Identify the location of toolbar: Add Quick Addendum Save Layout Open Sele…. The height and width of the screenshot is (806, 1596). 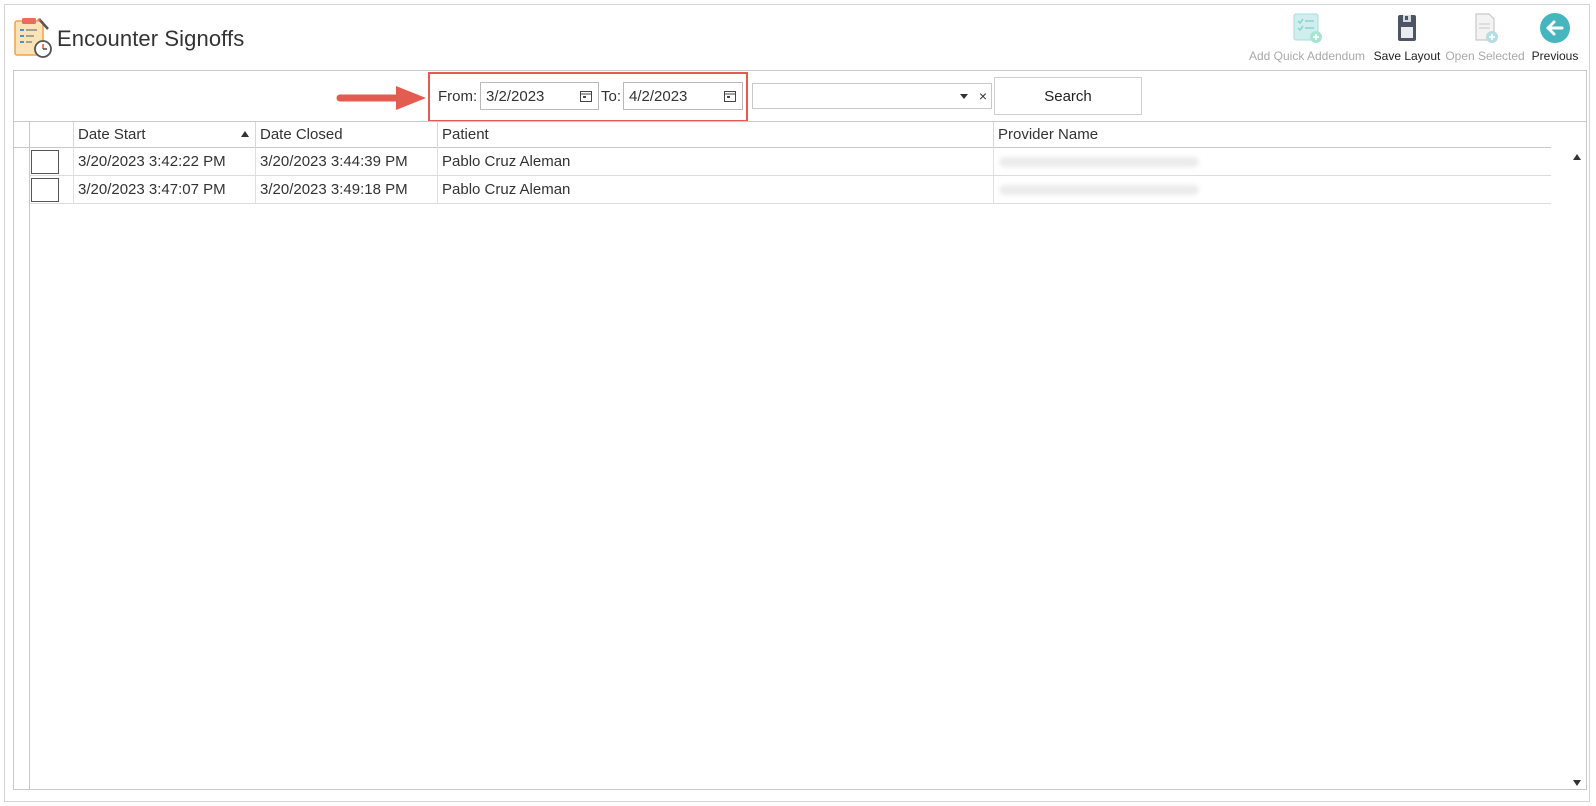
(1413, 39).